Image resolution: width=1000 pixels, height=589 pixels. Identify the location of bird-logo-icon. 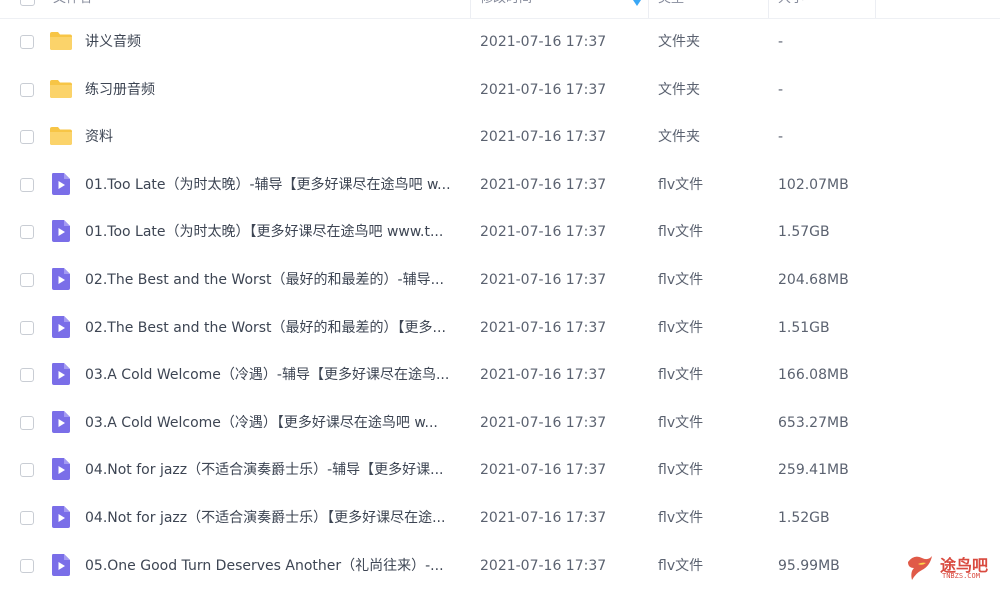
(920, 568).